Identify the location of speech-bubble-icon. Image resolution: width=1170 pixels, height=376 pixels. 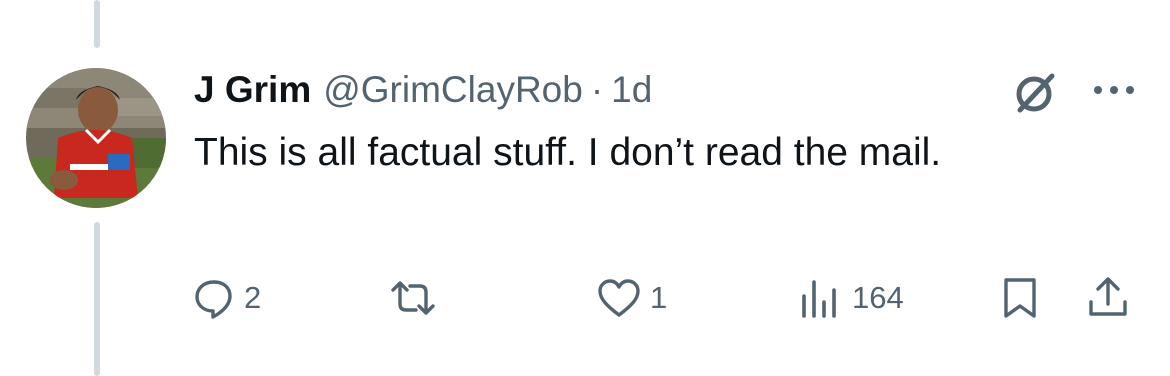
(213, 299).